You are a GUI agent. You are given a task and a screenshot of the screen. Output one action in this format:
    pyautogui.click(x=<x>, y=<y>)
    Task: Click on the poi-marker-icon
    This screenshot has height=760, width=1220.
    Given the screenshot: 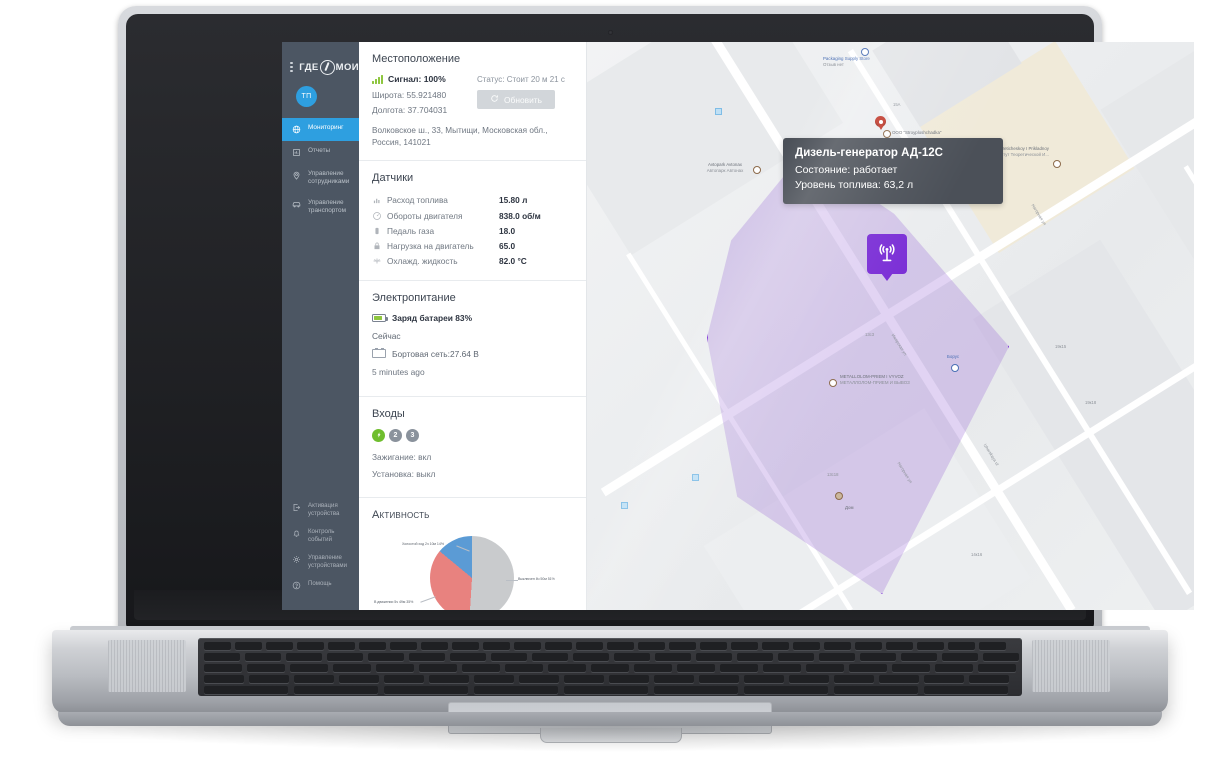 What is the action you would take?
    pyautogui.click(x=887, y=134)
    